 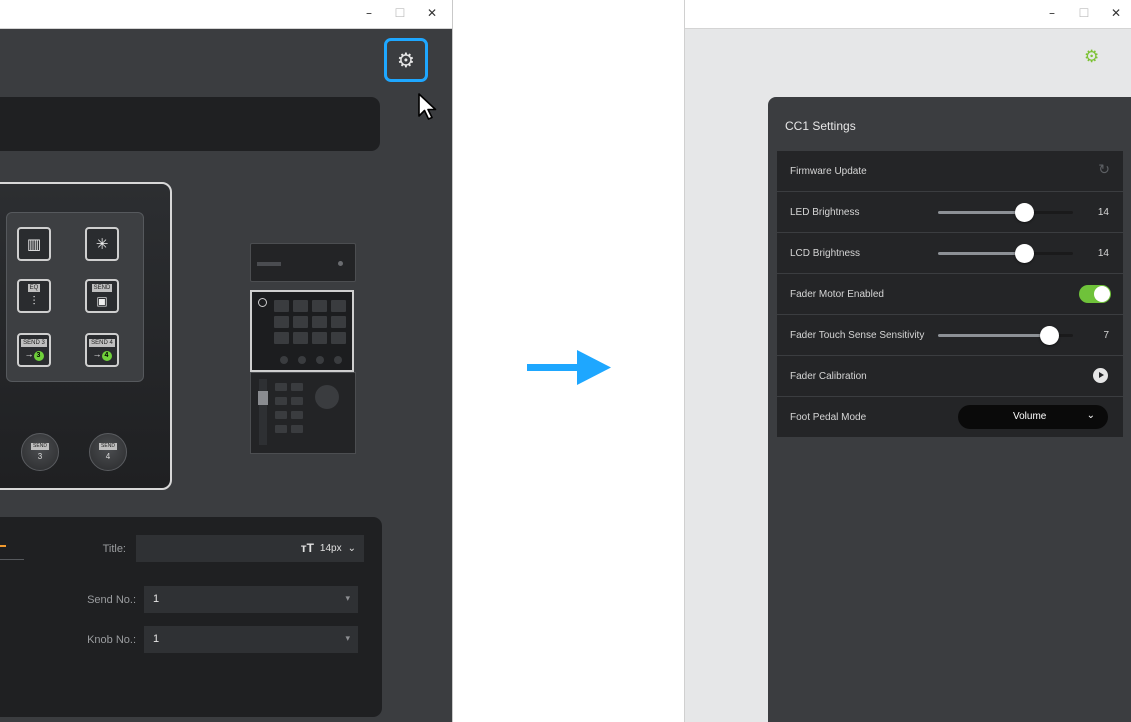 I want to click on send-knob-4: SEND 4, so click(x=108, y=452).